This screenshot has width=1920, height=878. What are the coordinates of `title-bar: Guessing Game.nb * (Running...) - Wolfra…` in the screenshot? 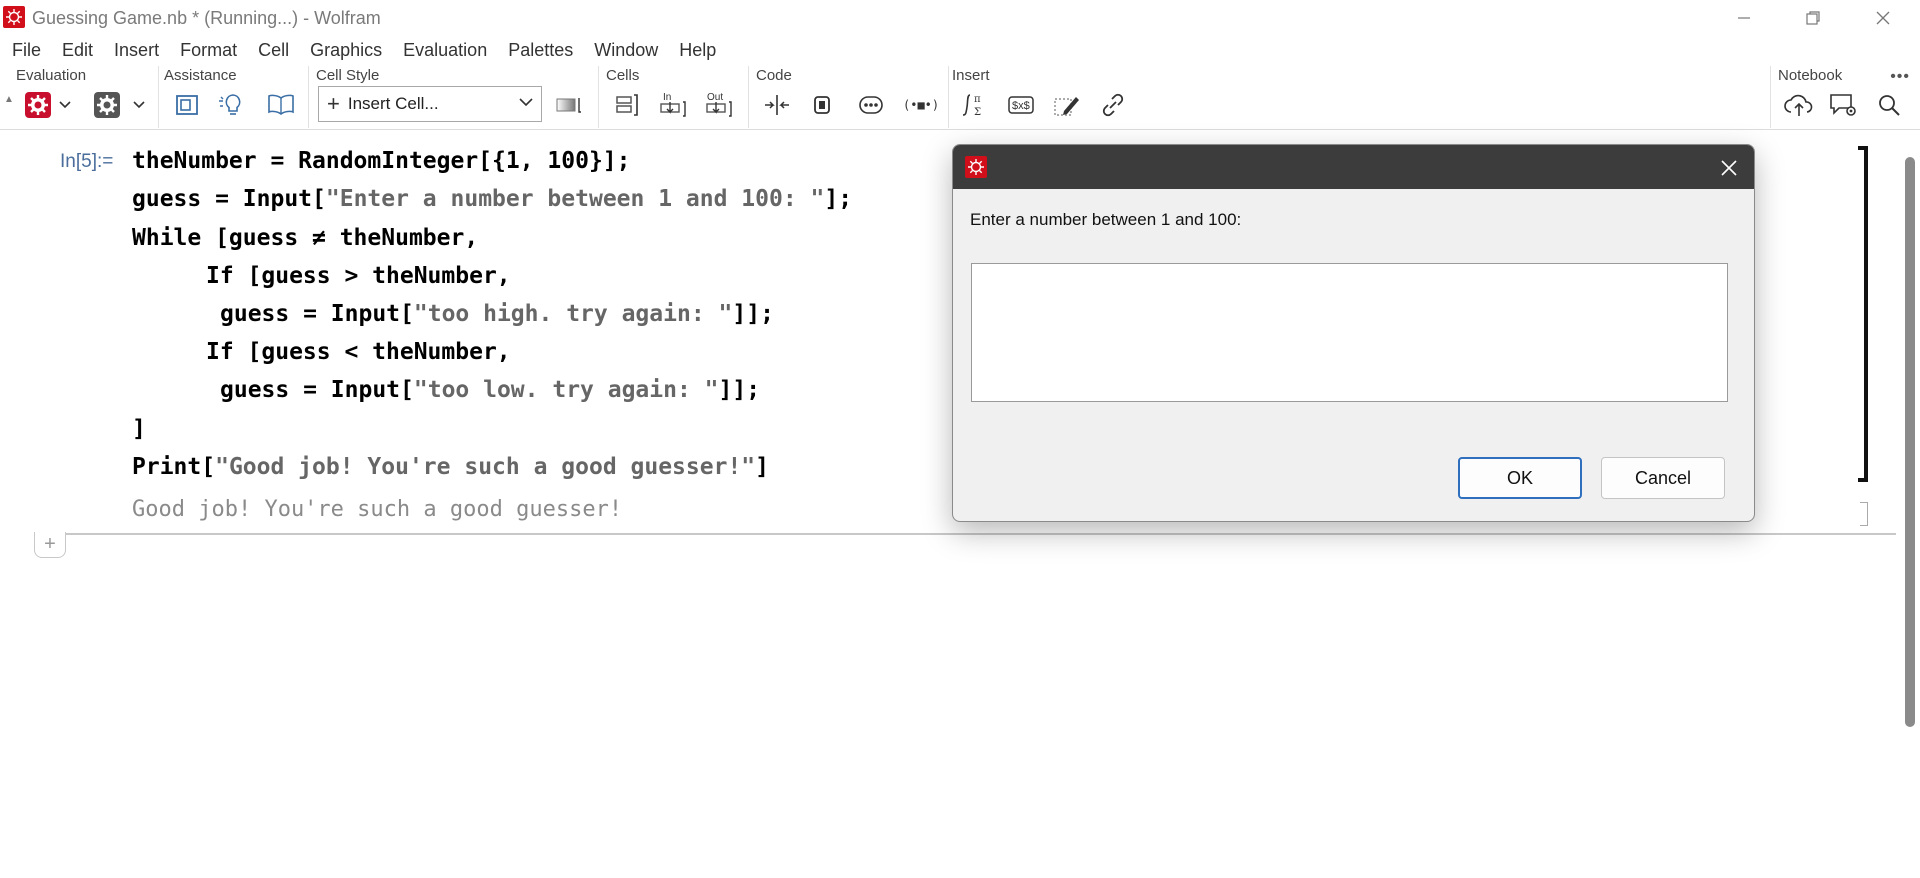 It's located at (960, 18).